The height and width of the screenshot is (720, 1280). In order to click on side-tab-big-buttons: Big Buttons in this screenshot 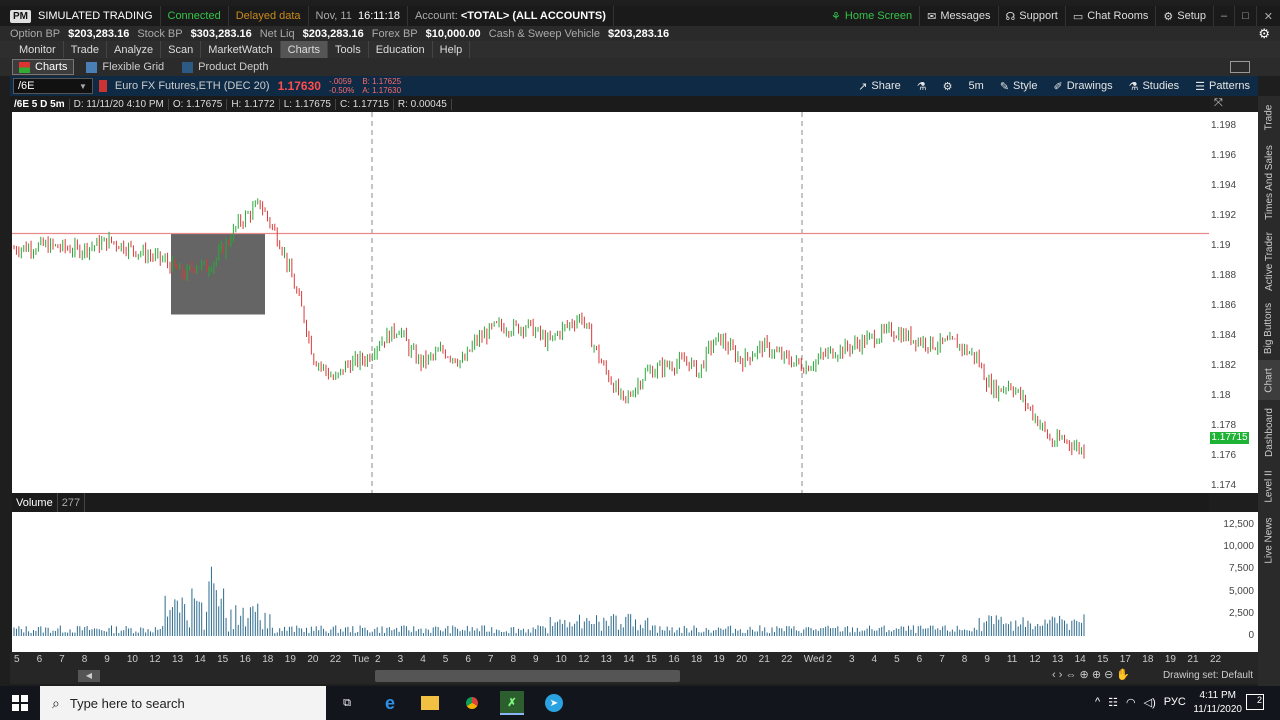, I will do `click(1269, 328)`.